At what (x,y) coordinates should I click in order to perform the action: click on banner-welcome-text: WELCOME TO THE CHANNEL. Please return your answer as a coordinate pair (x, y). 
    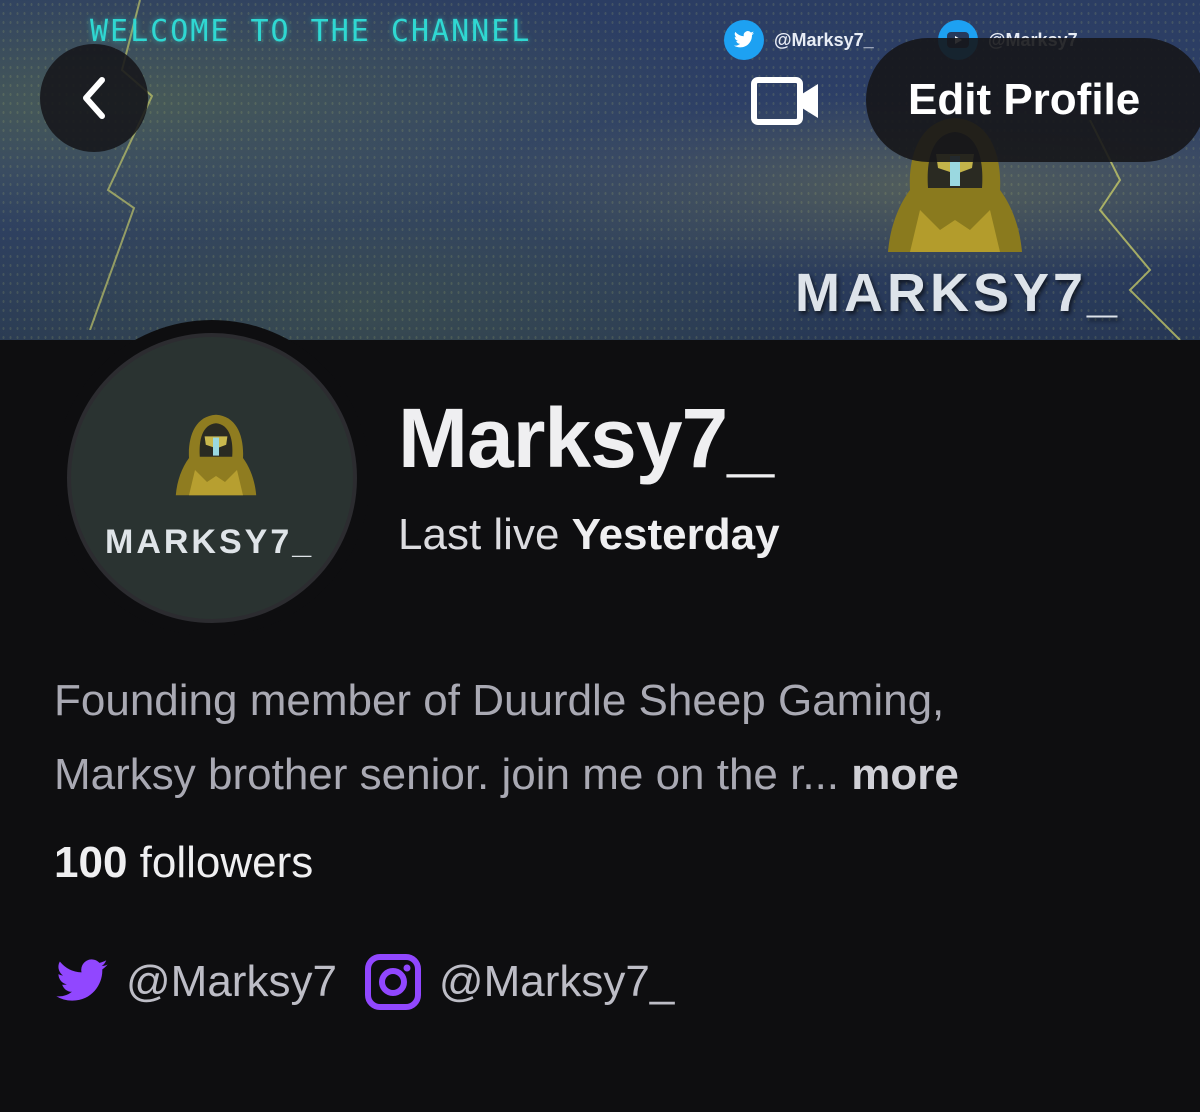
    Looking at the image, I should click on (311, 31).